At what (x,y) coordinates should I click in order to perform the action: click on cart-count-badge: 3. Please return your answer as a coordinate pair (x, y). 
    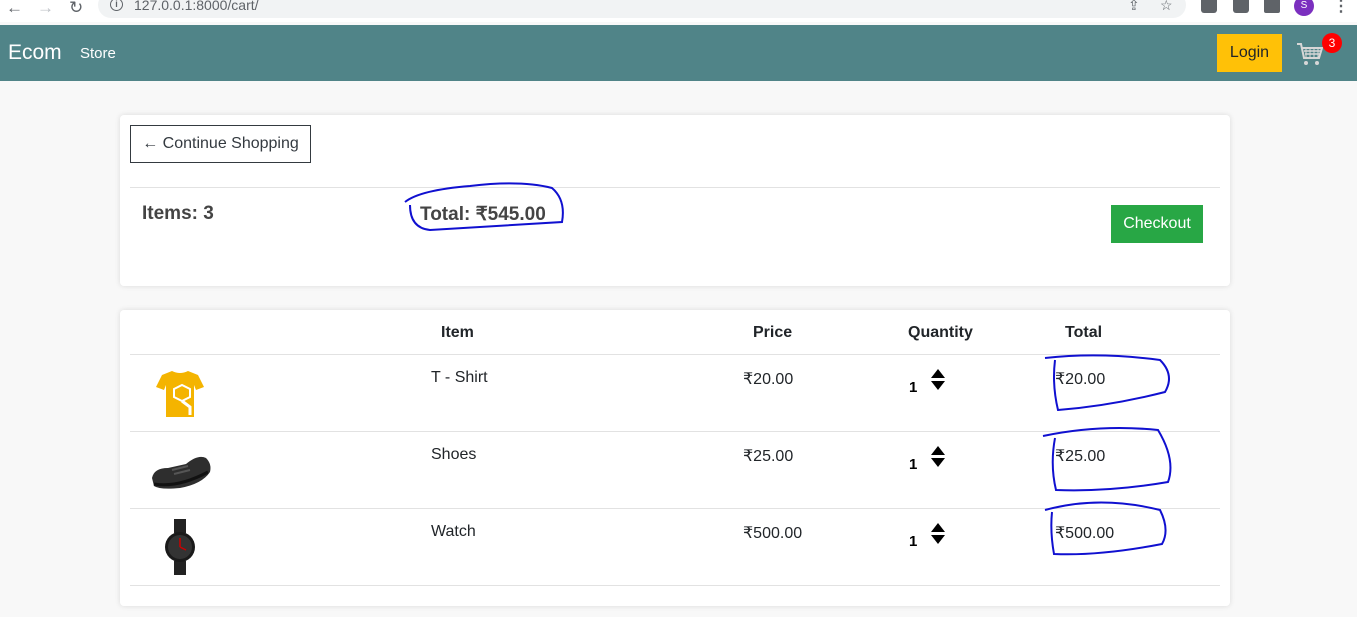
    Looking at the image, I should click on (1332, 43).